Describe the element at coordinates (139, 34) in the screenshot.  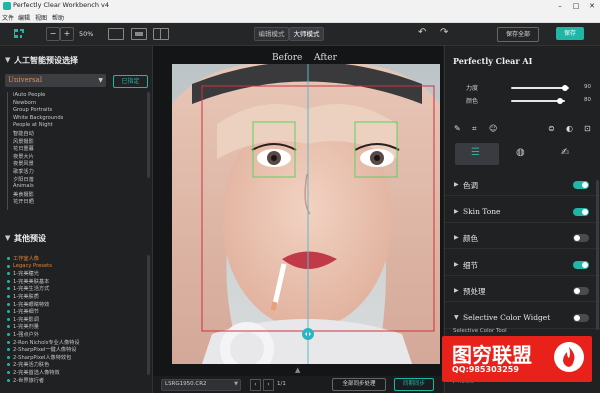
I see `split-view-icon` at that location.